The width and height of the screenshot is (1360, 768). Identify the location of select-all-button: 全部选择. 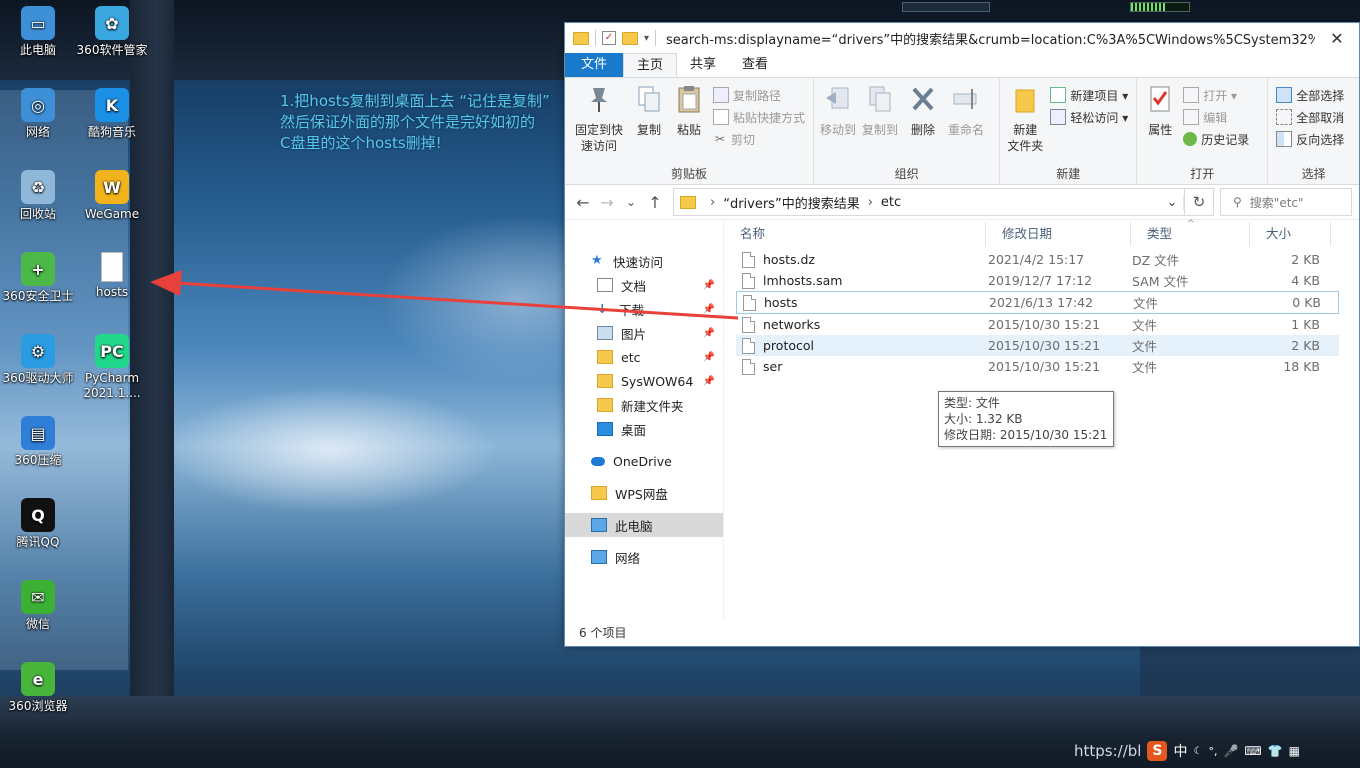
(1310, 95).